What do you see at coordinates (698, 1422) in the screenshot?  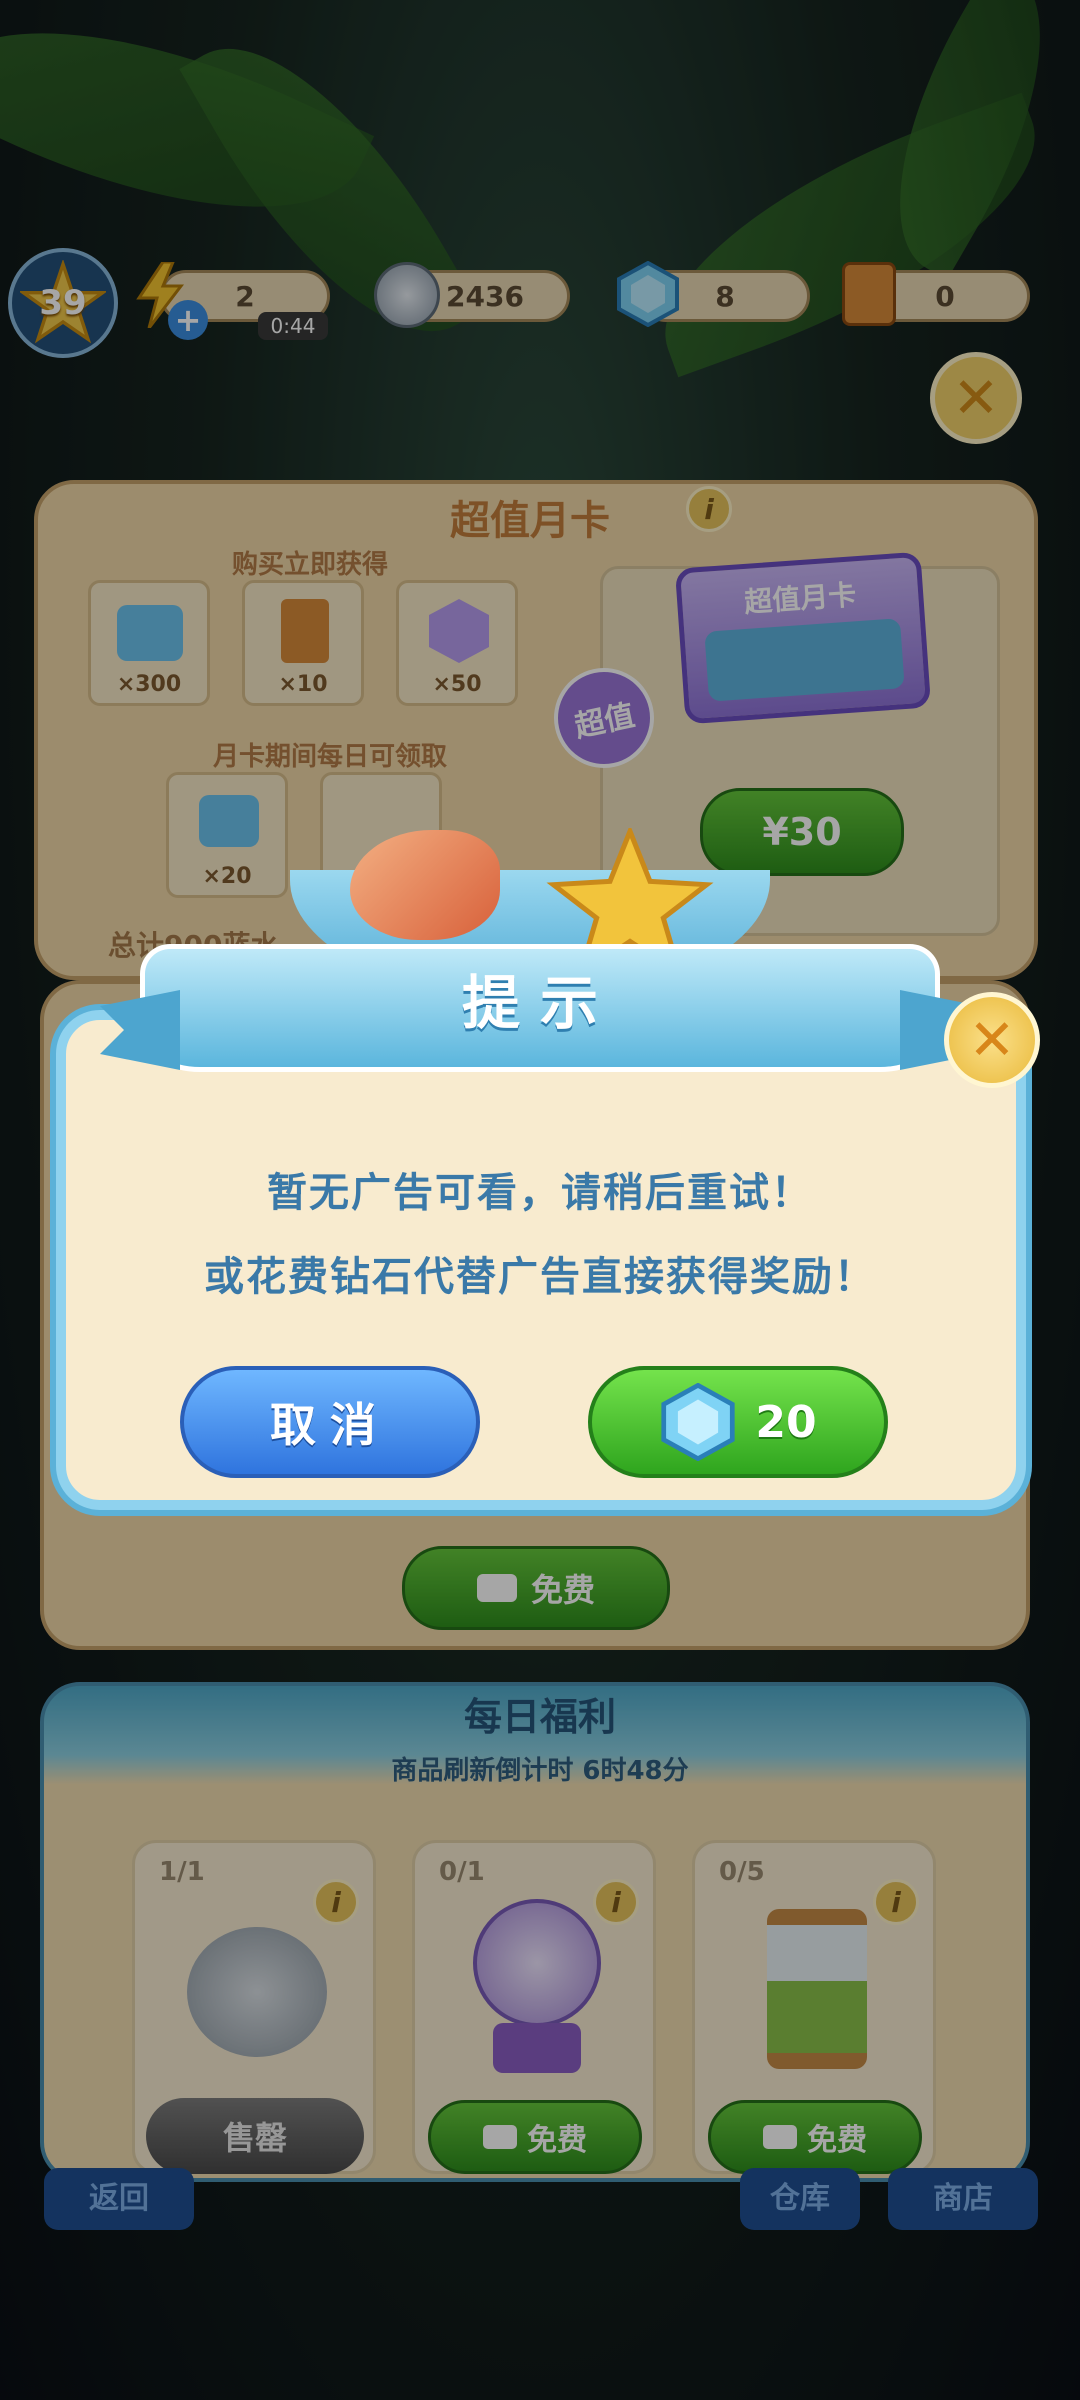 I see `diamond-icon` at bounding box center [698, 1422].